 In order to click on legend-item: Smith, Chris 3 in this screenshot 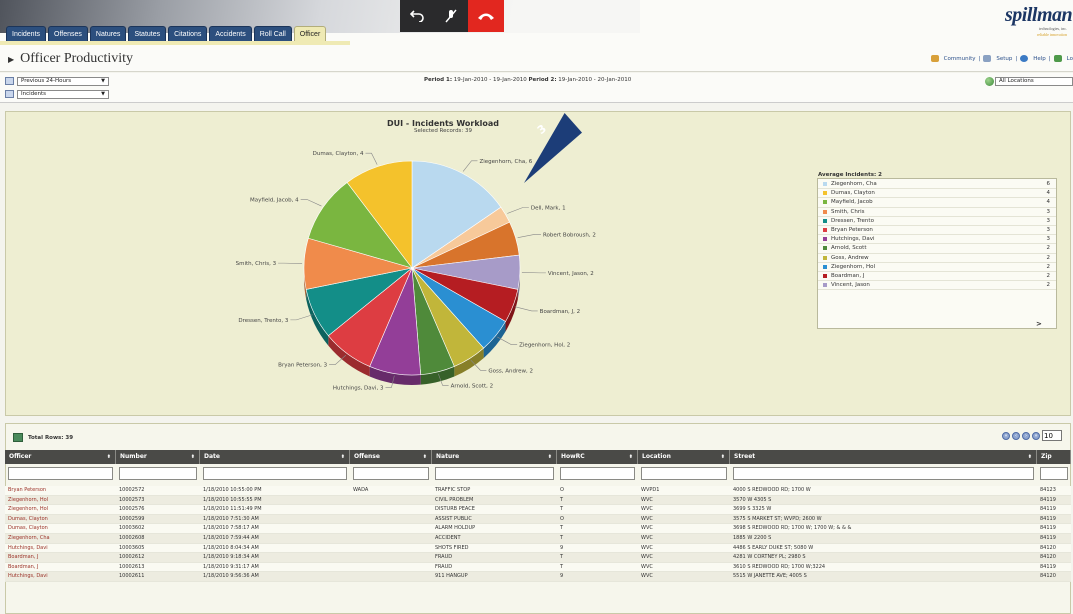, I will do `click(937, 212)`.